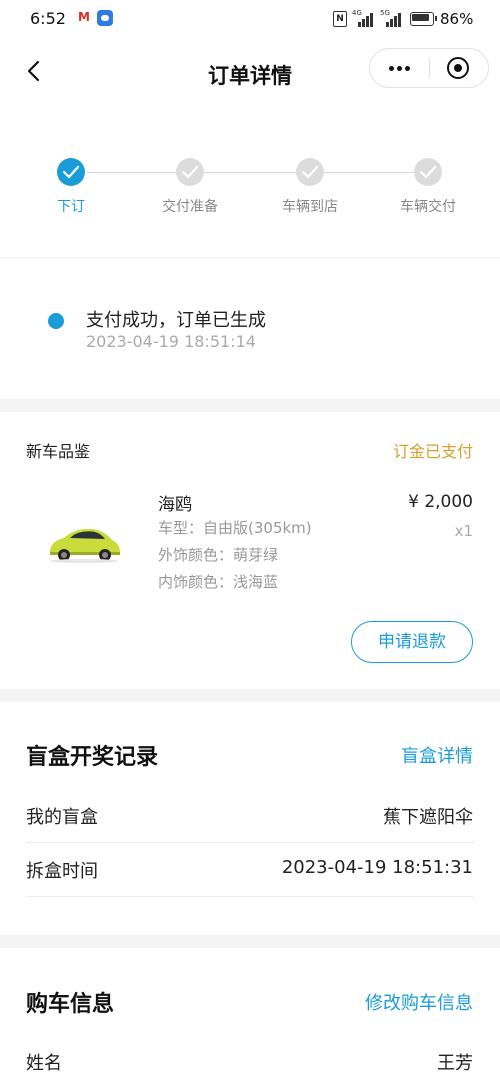 The image size is (500, 1083). I want to click on car-thumbnail, so click(85, 545).